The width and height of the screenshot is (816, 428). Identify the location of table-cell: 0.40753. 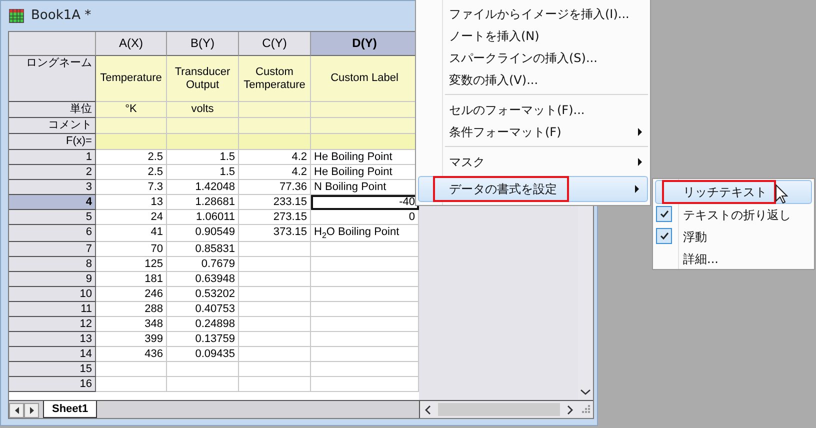
(203, 309).